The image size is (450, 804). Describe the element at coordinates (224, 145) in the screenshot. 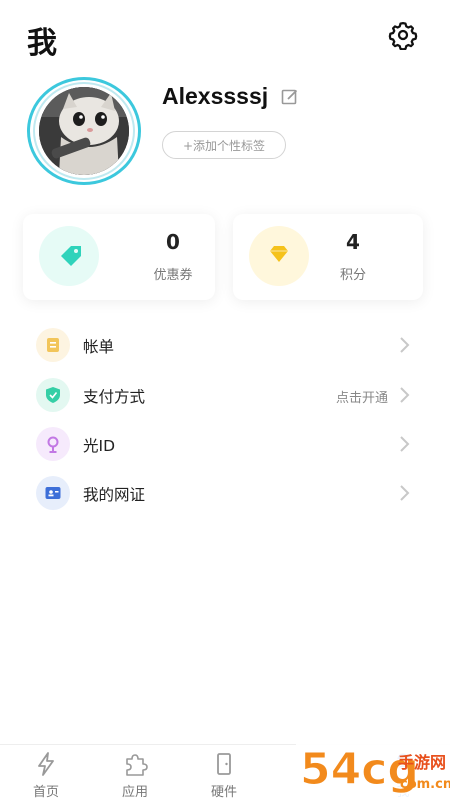

I see `add-tag-button: +添加个性标签` at that location.